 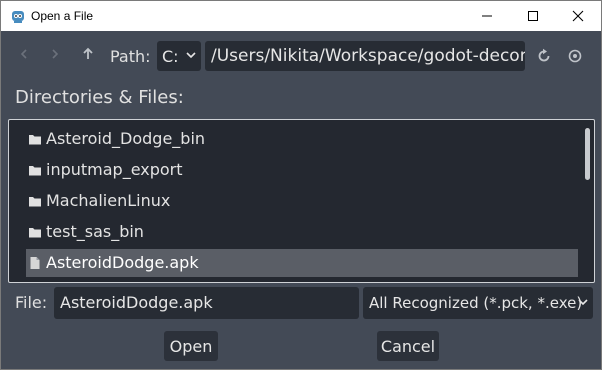 I want to click on list-item: MachalienLinux, so click(x=302, y=201).